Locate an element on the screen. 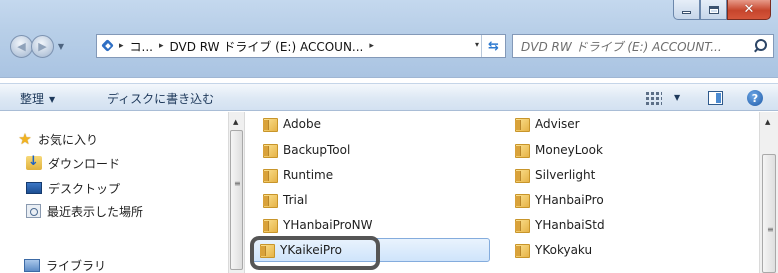 The image size is (778, 273). file-name: Adviser is located at coordinates (557, 124).